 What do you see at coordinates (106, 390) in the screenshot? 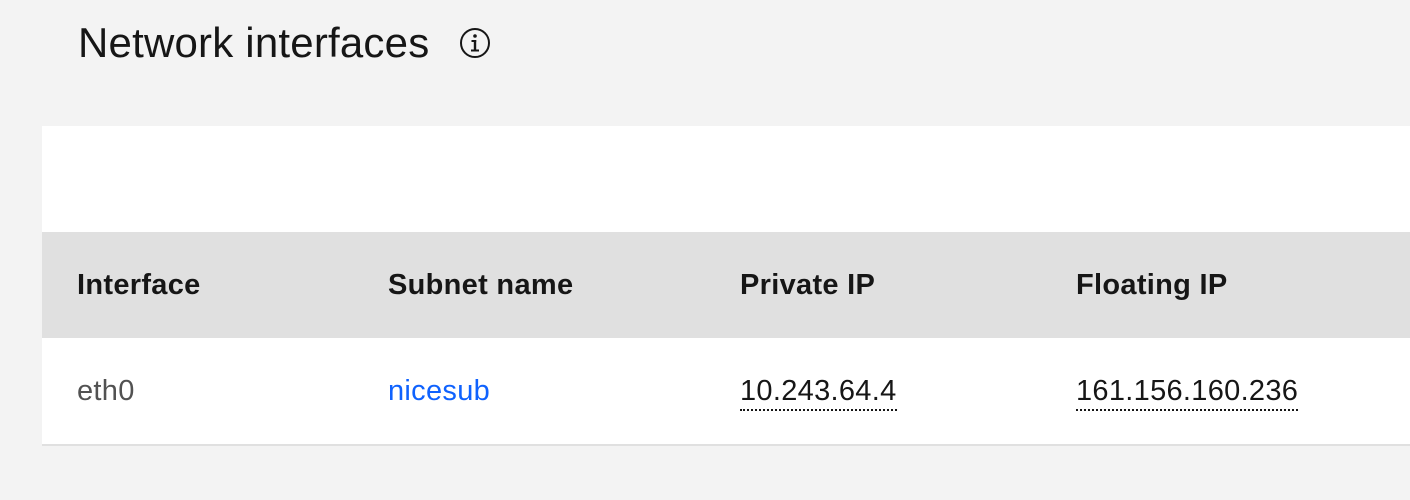
I see `interface-value: eth0` at bounding box center [106, 390].